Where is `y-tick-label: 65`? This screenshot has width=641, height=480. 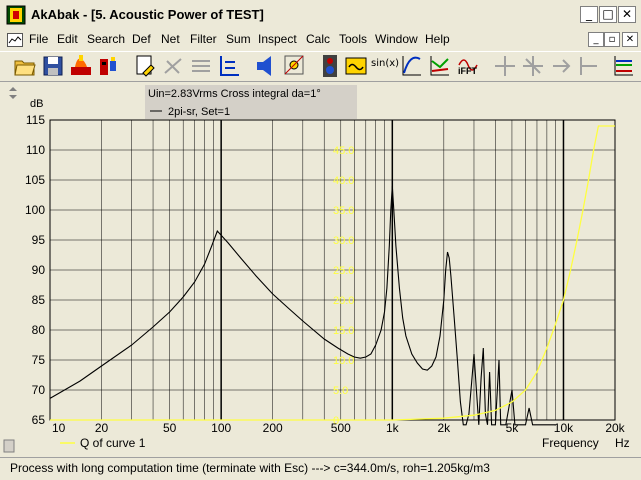
y-tick-label: 65 is located at coordinates (39, 420).